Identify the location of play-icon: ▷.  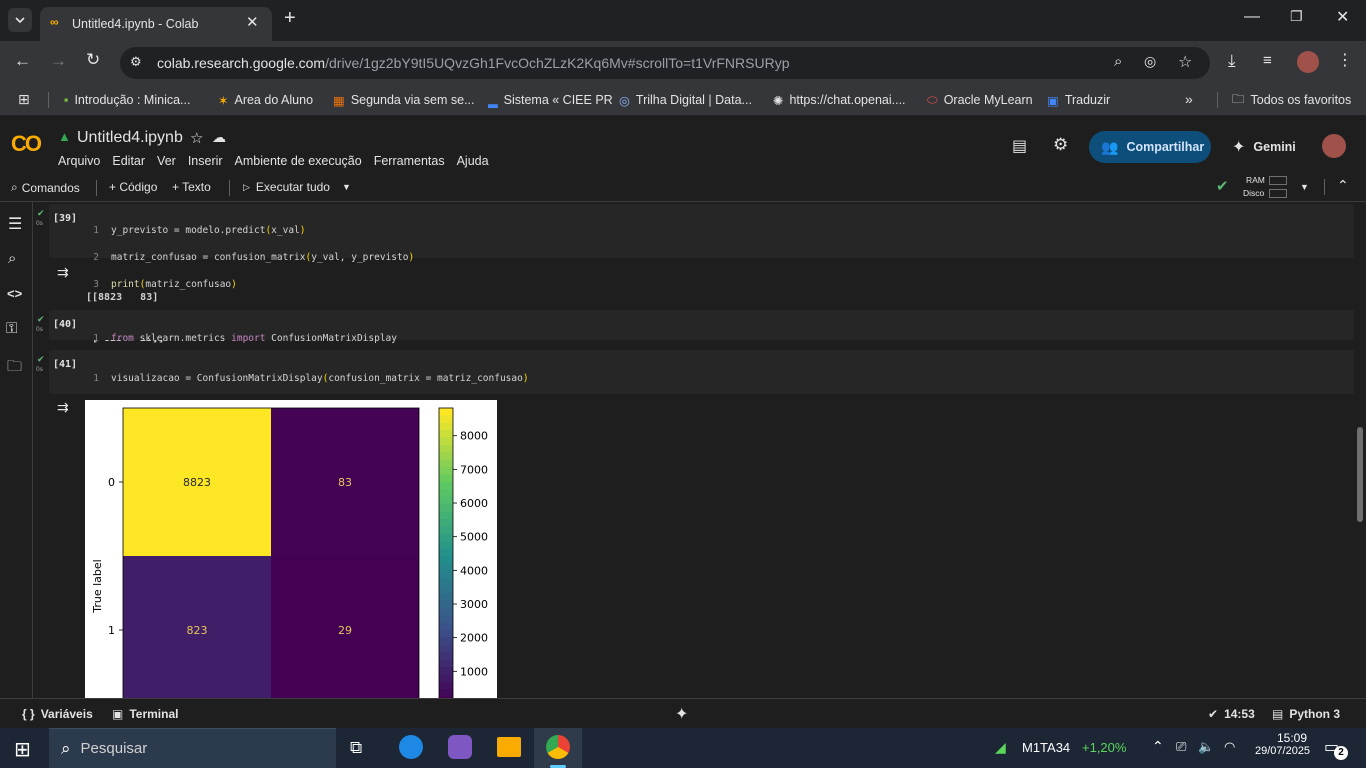
(246, 187).